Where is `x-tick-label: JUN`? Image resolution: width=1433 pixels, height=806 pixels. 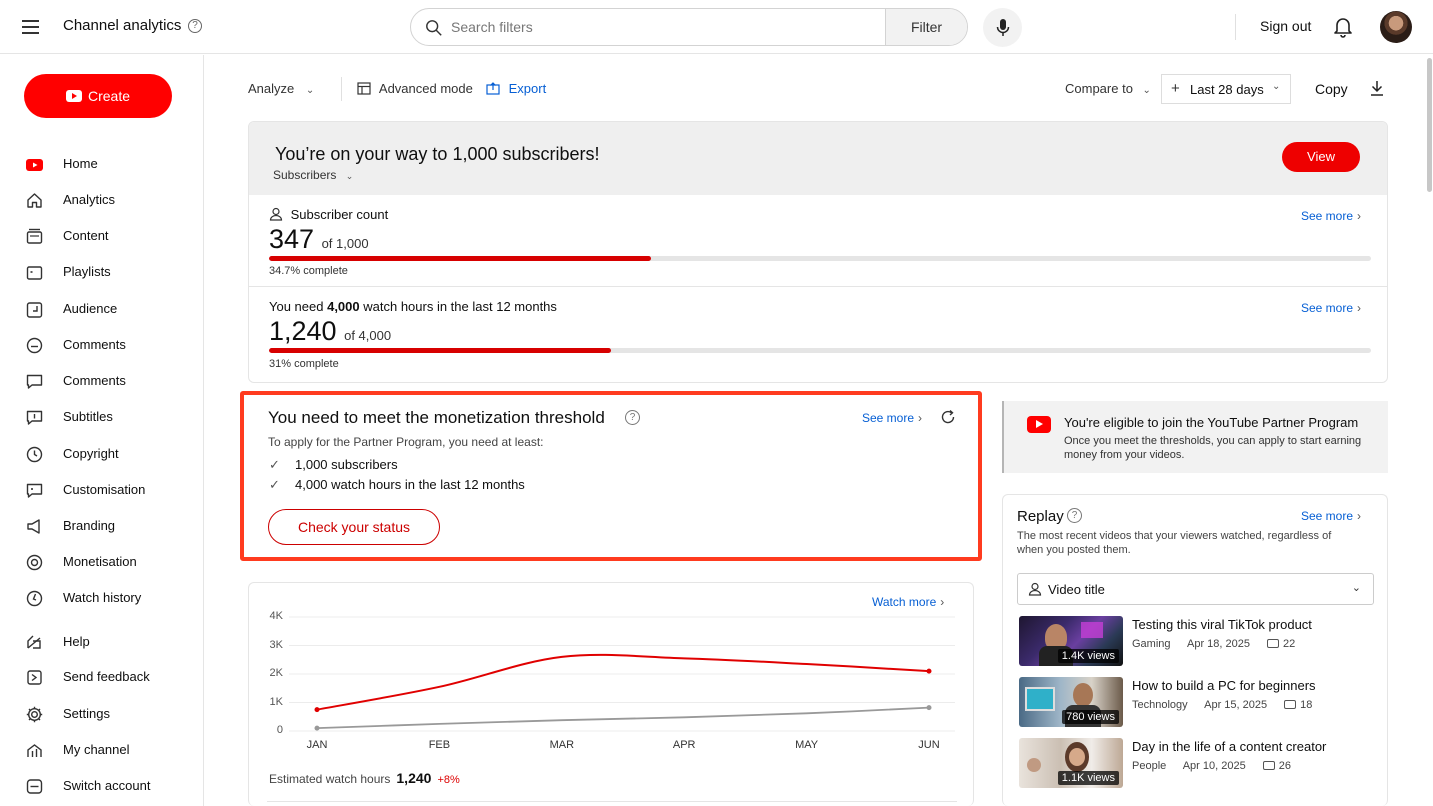
x-tick-label: JUN is located at coordinates (929, 745).